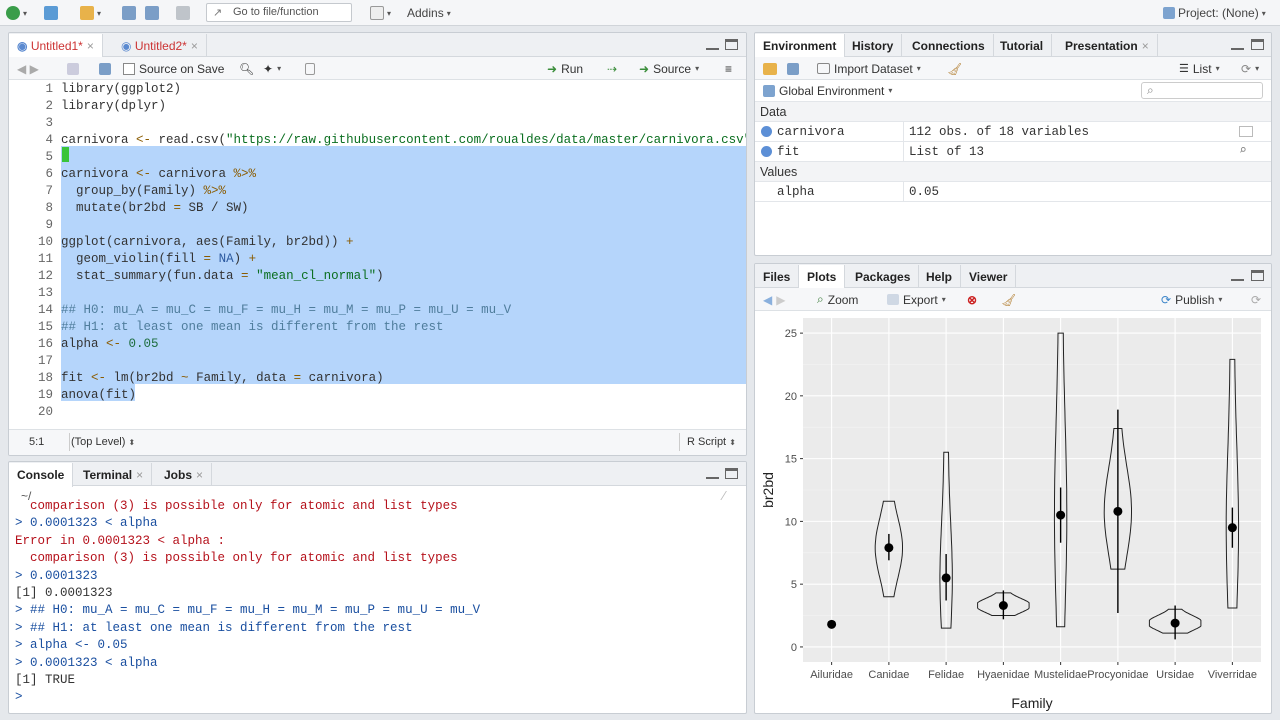 This screenshot has width=1280, height=720. Describe the element at coordinates (246, 68) in the screenshot. I see `search-icon: 🔍︎` at that location.